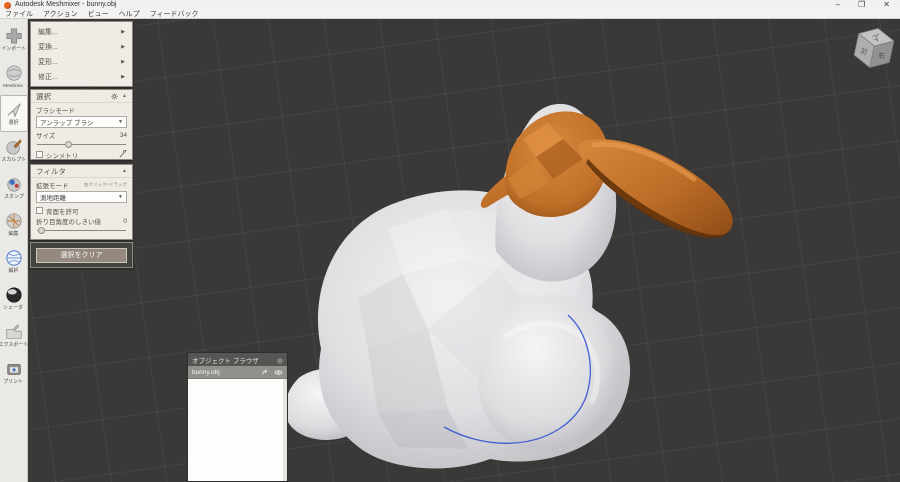 The width and height of the screenshot is (900, 482). I want to click on clear-selection-button: 選択をクリア, so click(81, 255).